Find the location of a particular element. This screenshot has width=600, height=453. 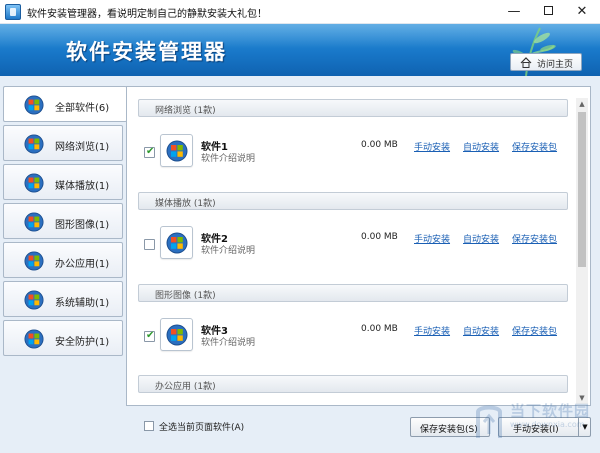

category-header: 网络浏览 (1款) is located at coordinates (353, 108).